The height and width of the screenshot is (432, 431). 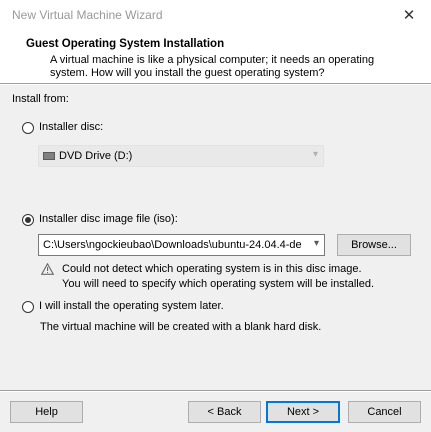 What do you see at coordinates (96, 156) in the screenshot?
I see `dvd-drive-value: DVD Drive (D:)` at bounding box center [96, 156].